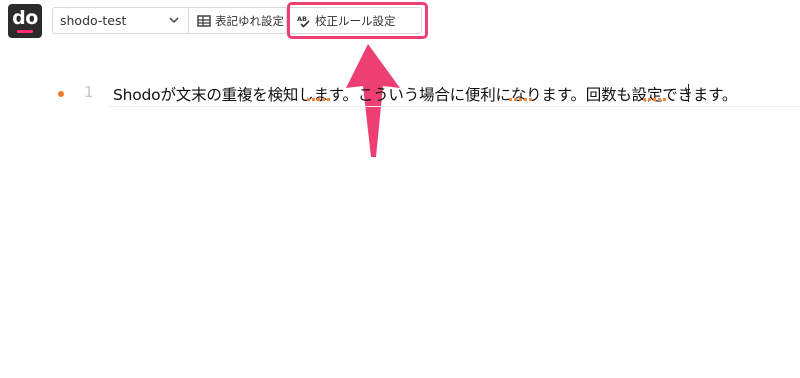 The width and height of the screenshot is (800, 378). I want to click on line-number: 1, so click(89, 92).